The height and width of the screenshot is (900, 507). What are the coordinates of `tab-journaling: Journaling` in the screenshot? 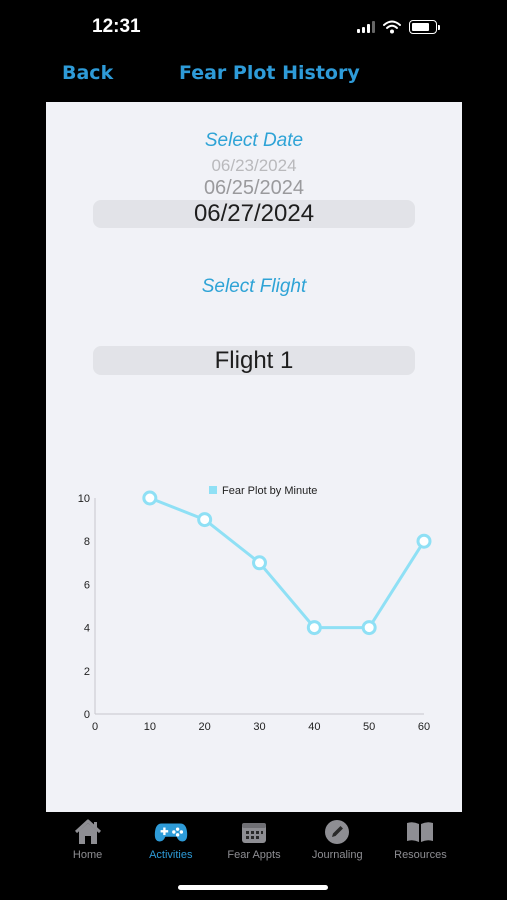 It's located at (337, 842).